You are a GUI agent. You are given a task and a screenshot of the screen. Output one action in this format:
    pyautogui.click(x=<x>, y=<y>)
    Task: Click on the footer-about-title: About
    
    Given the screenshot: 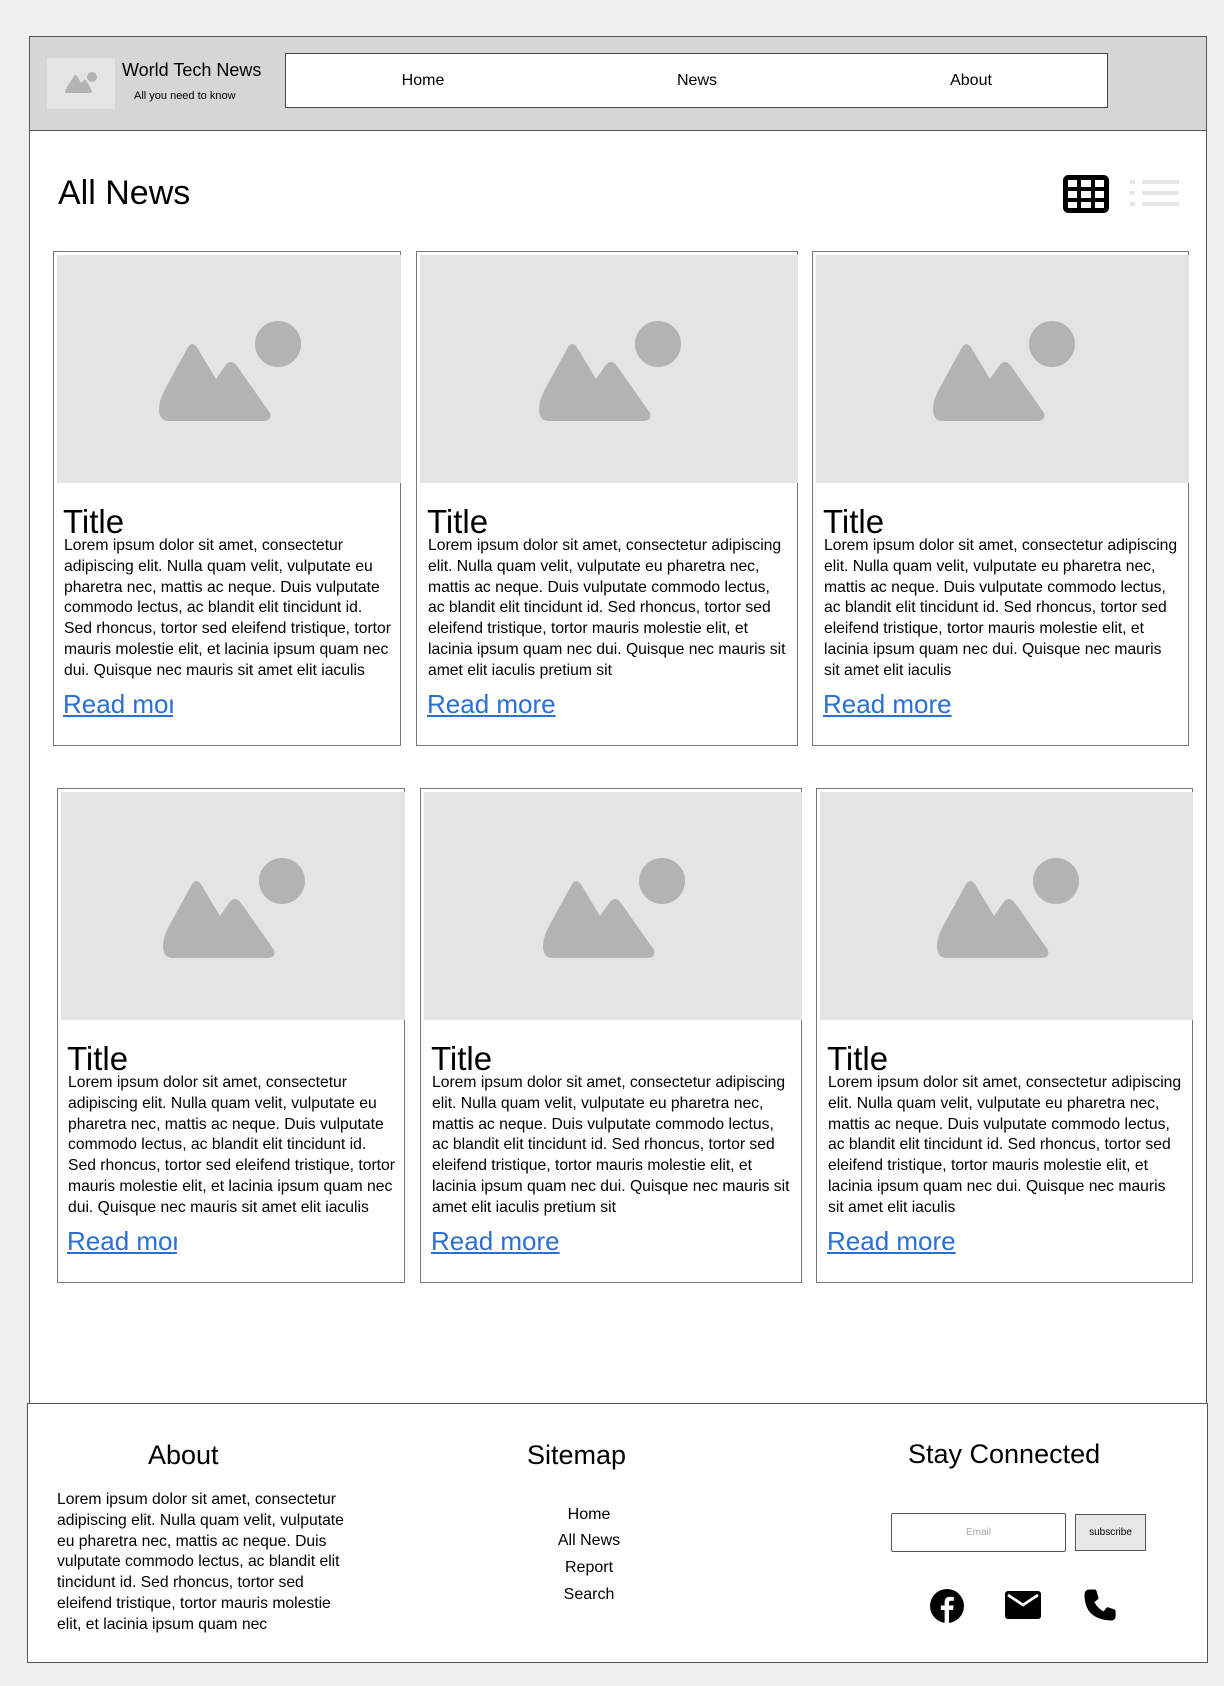 What is the action you would take?
    pyautogui.click(x=183, y=1455)
    